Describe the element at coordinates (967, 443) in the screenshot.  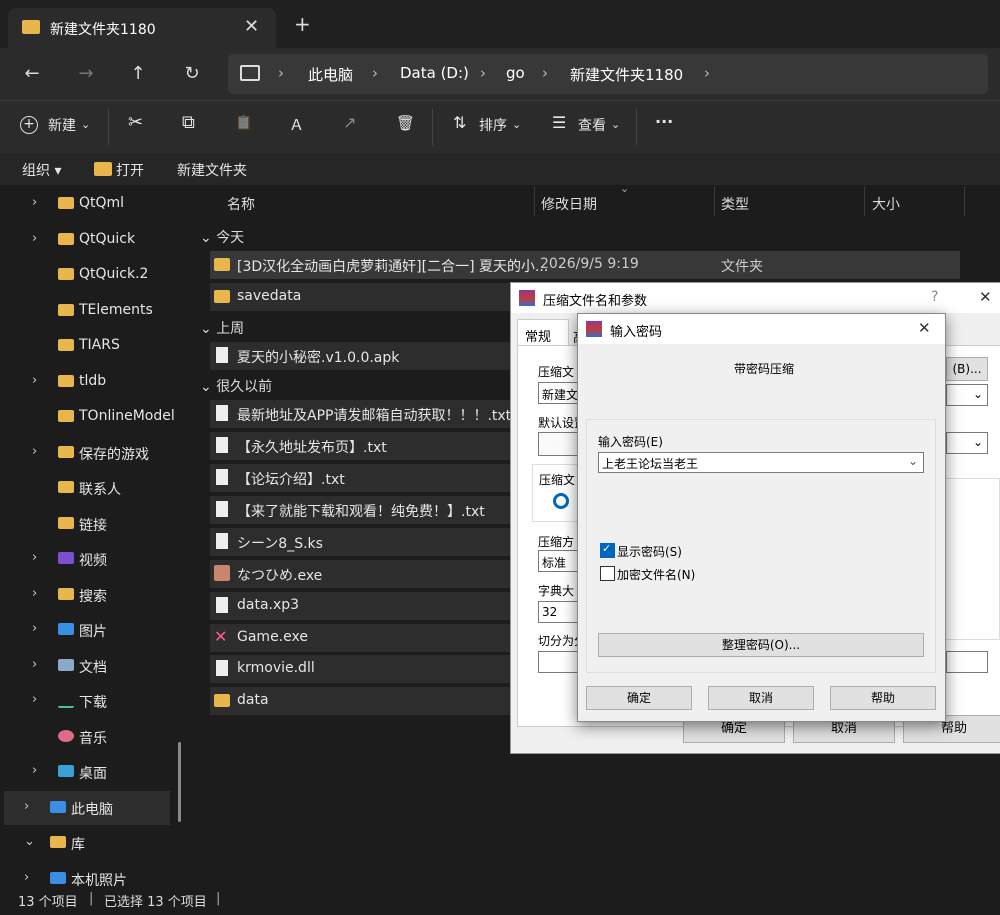
I see `options-select: ⌄` at that location.